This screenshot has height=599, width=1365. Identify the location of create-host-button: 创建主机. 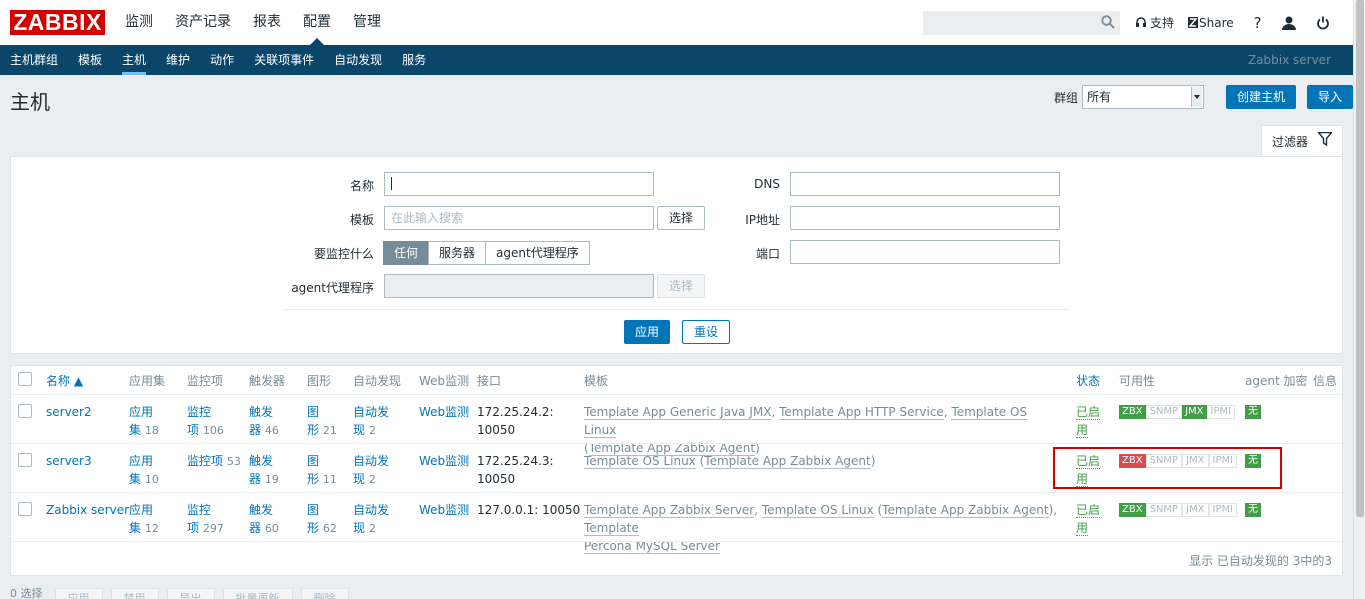
(1261, 97).